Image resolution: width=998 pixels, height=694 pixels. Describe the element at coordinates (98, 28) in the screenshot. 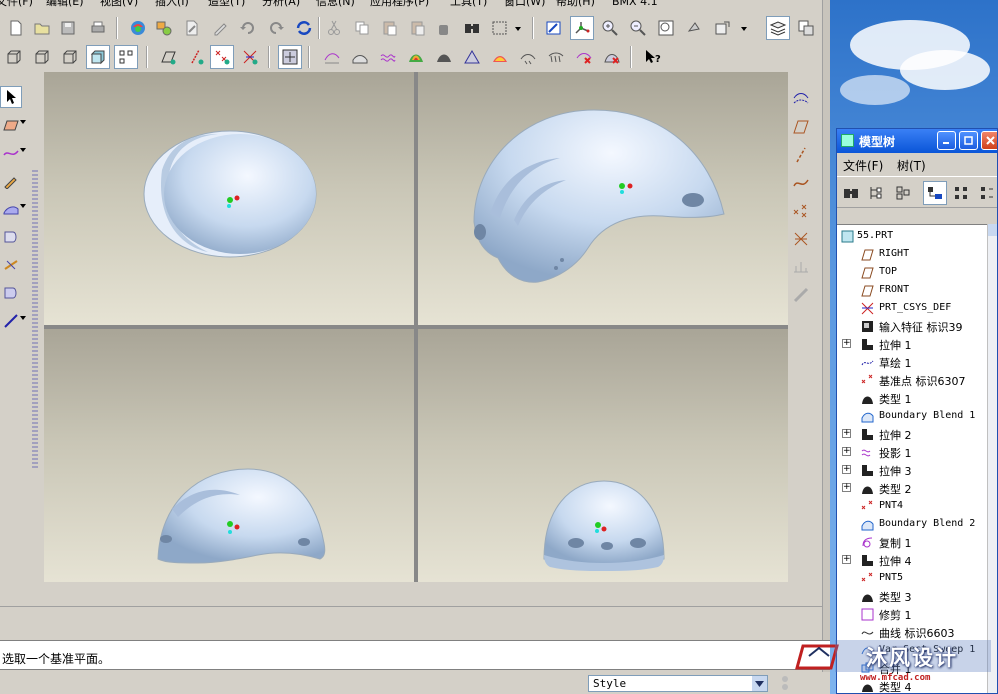

I see `print-button` at that location.